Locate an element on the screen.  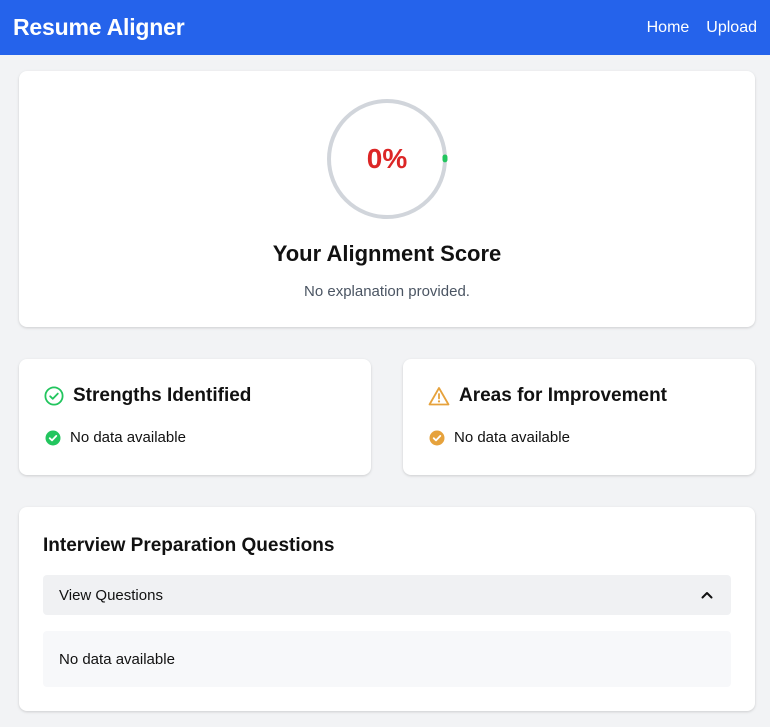
score-title: Your Alignment Score is located at coordinates (387, 253).